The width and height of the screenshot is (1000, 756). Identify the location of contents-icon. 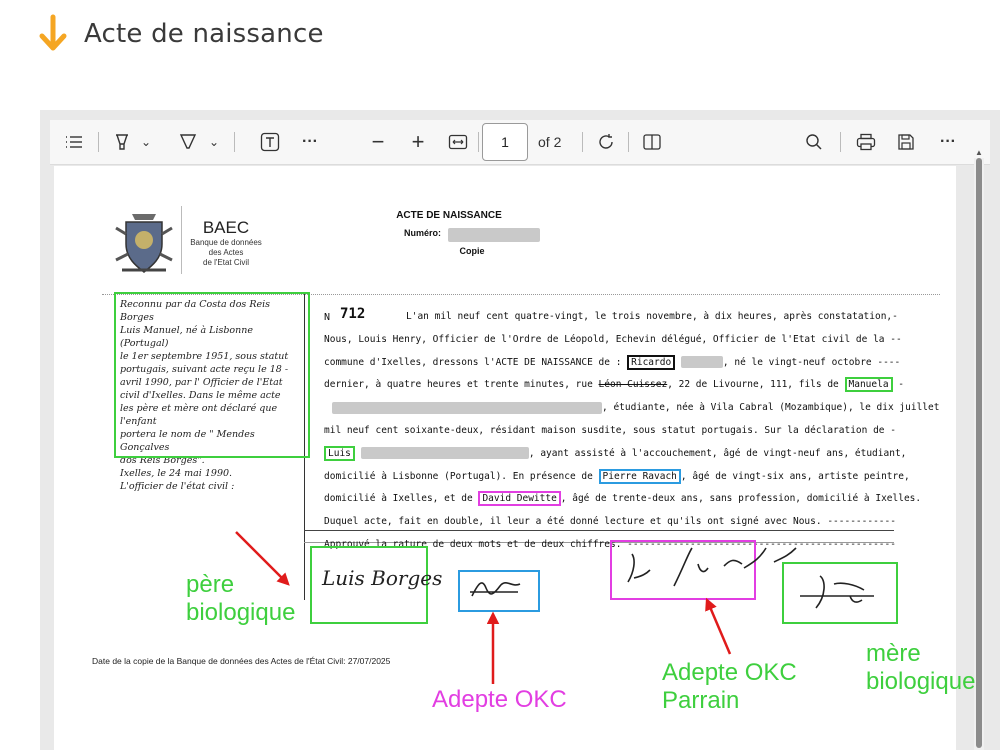
(74, 142).